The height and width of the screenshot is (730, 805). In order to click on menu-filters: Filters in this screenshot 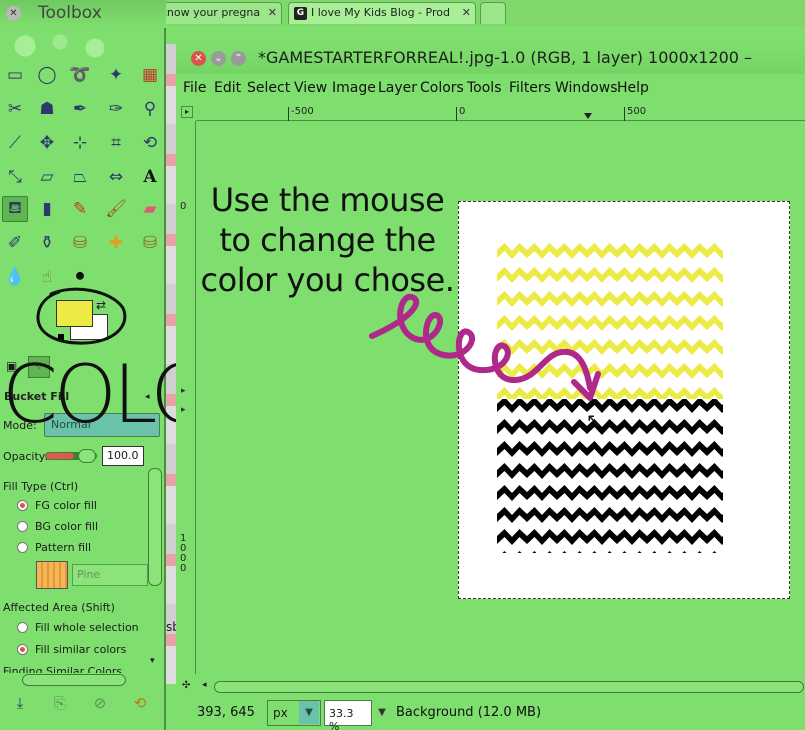, I will do `click(530, 88)`.